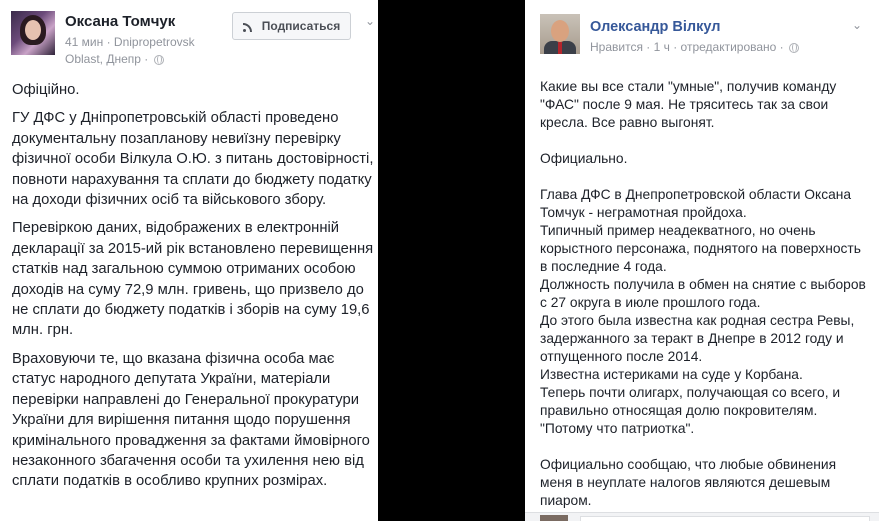 The width and height of the screenshot is (879, 521). What do you see at coordinates (584, 158) in the screenshot?
I see `post-line: Официально.` at bounding box center [584, 158].